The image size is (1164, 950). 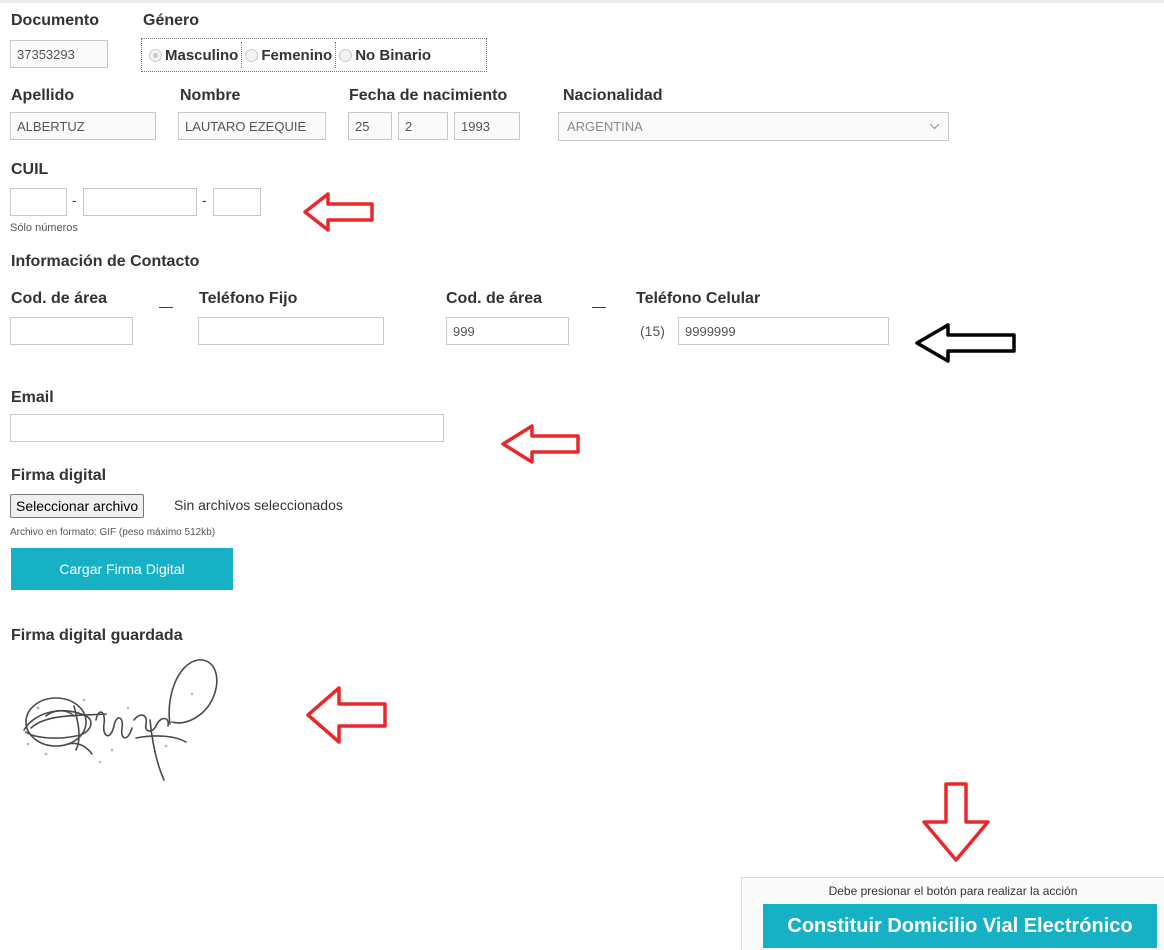 I want to click on radio-femenino-label: Femenino, so click(x=297, y=55).